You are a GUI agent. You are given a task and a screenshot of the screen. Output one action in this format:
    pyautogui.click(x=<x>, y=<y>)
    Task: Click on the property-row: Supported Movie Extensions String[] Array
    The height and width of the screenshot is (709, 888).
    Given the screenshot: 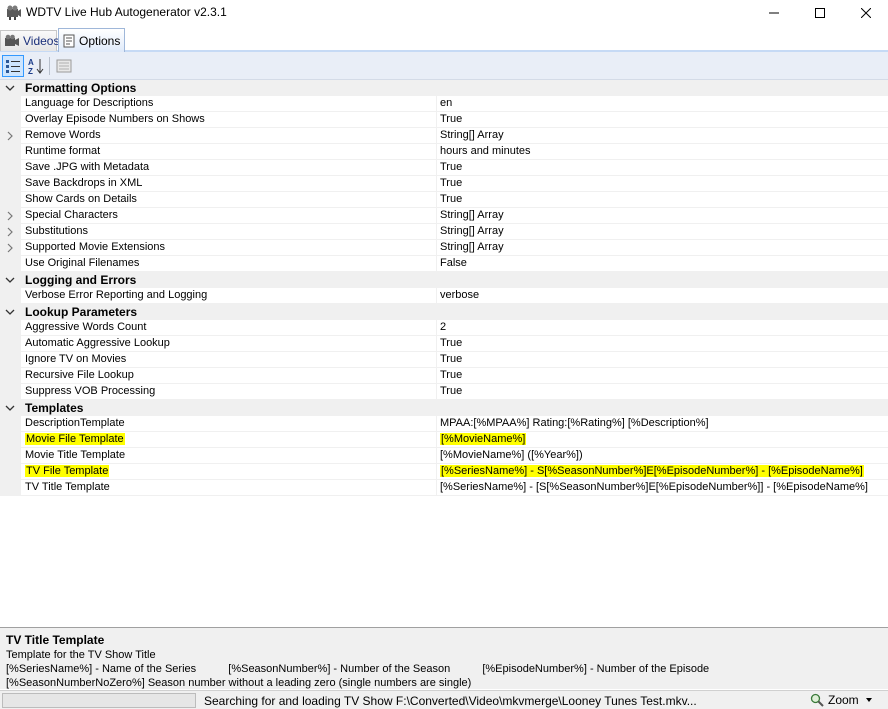 What is the action you would take?
    pyautogui.click(x=444, y=248)
    